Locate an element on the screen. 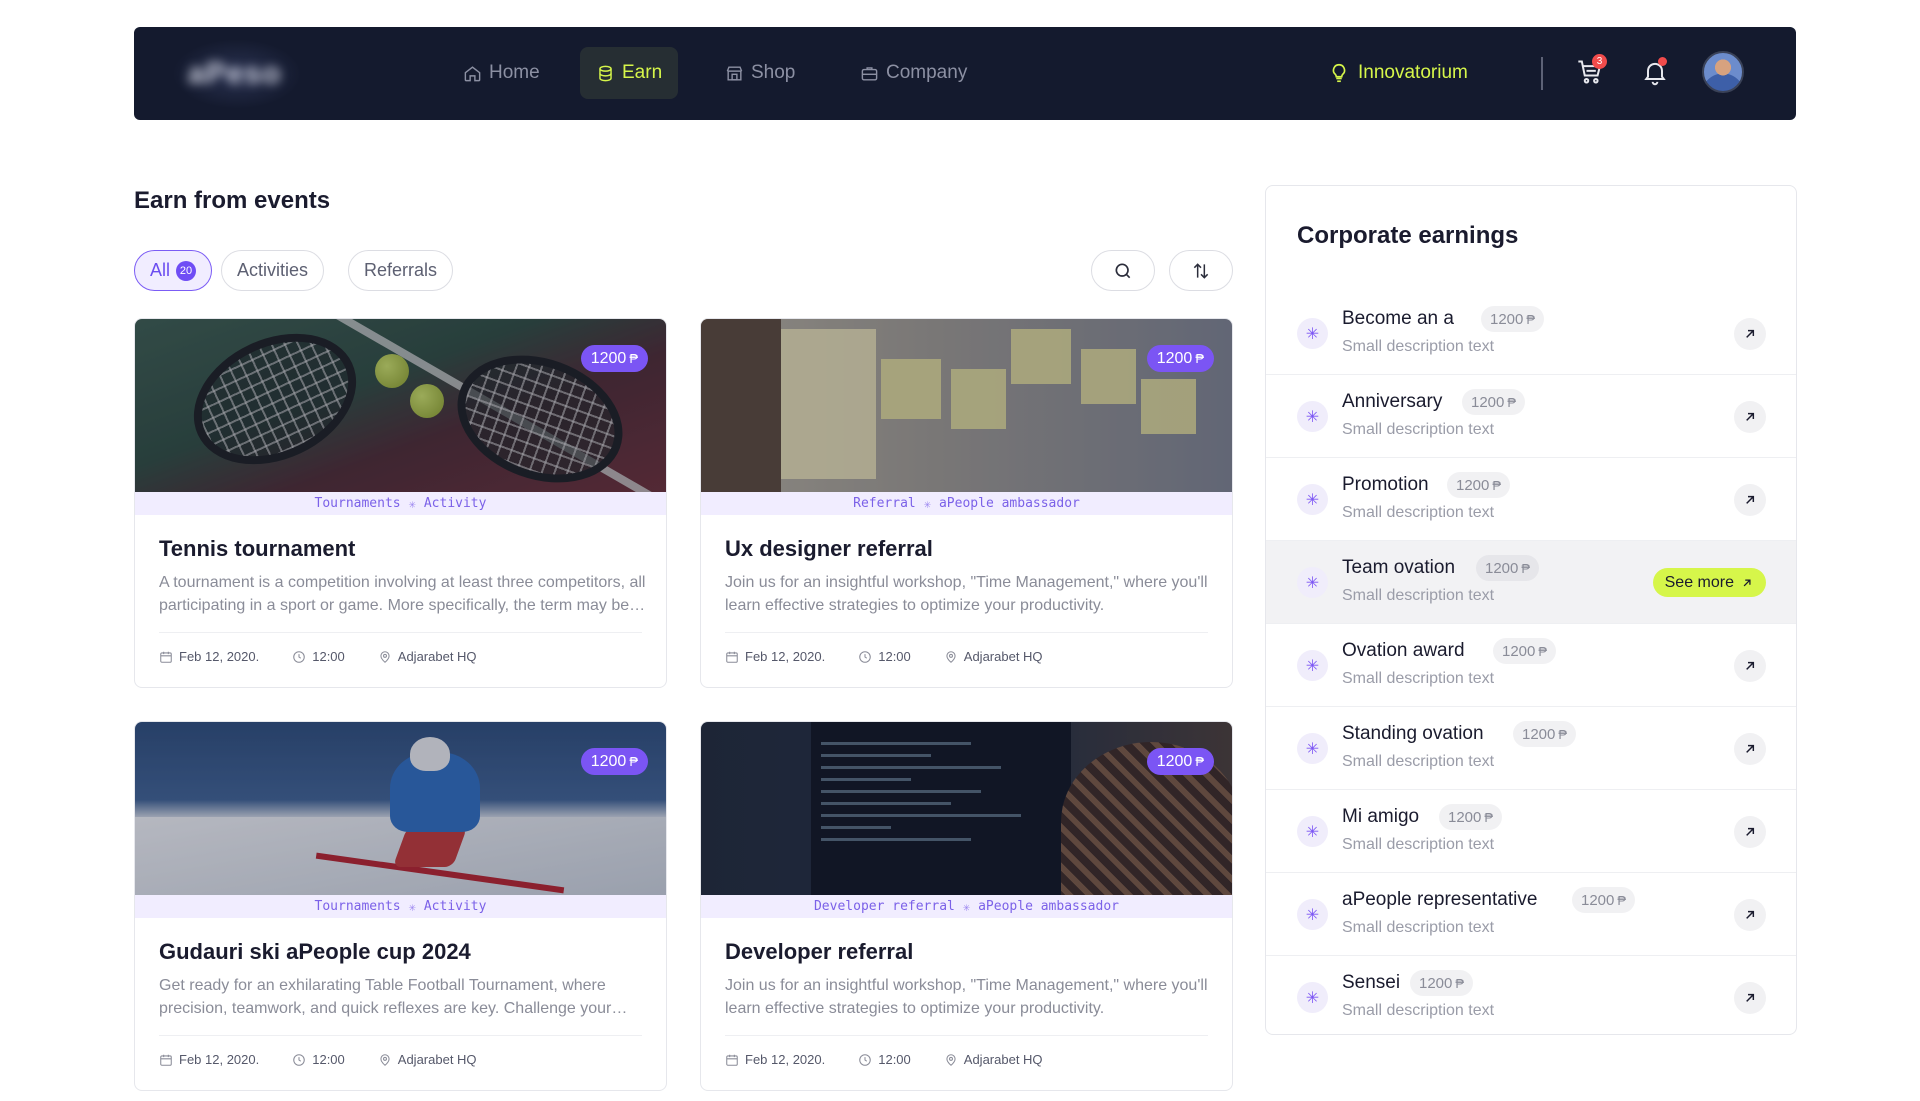 This screenshot has height=1101, width=1920. tag-bar: Tournaments ✳ Activity is located at coordinates (400, 906).